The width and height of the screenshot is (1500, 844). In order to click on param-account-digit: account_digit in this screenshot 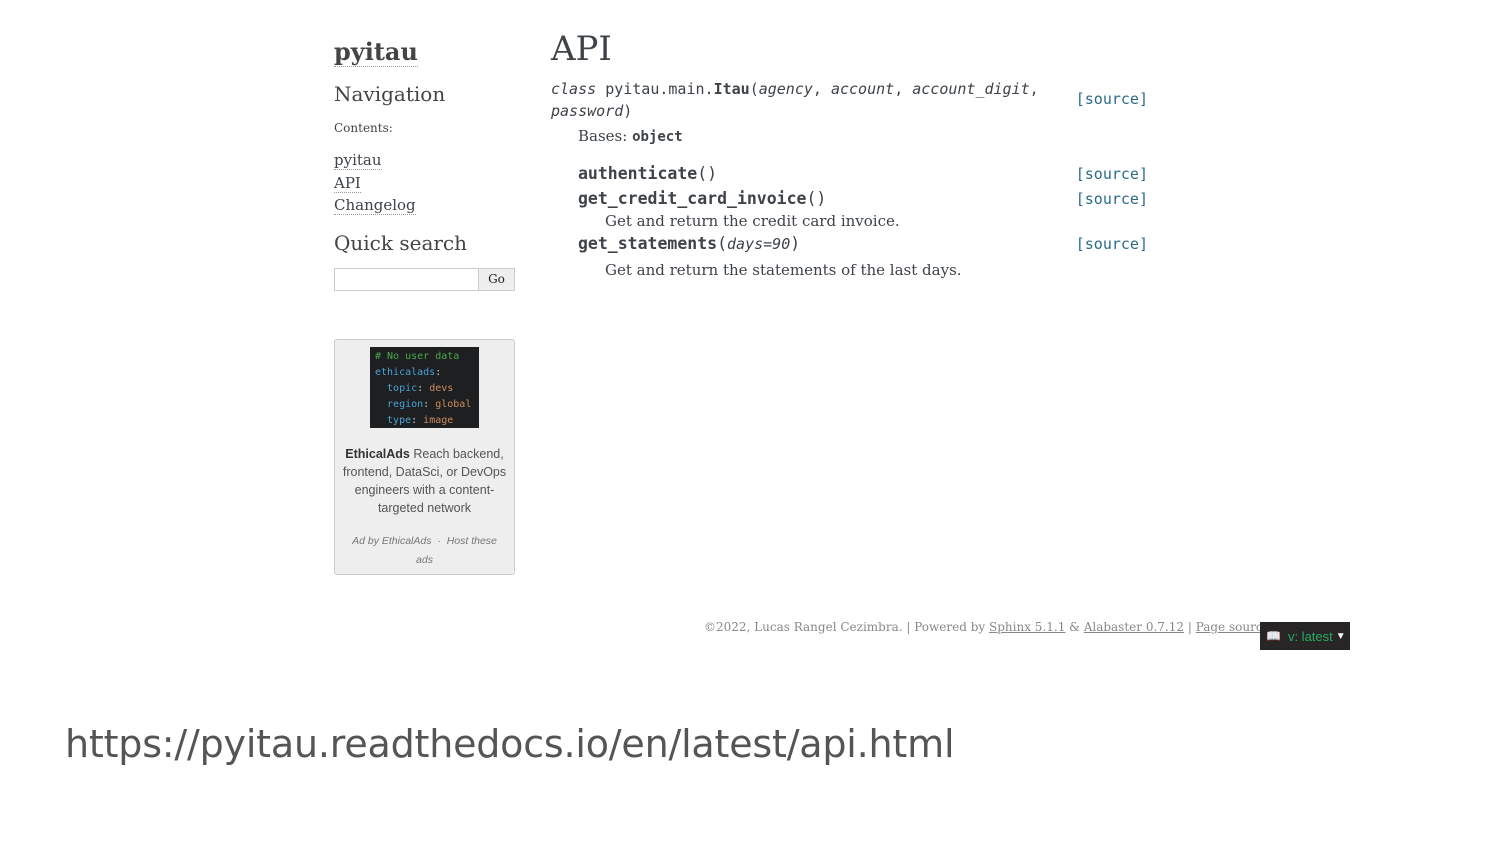, I will do `click(971, 89)`.